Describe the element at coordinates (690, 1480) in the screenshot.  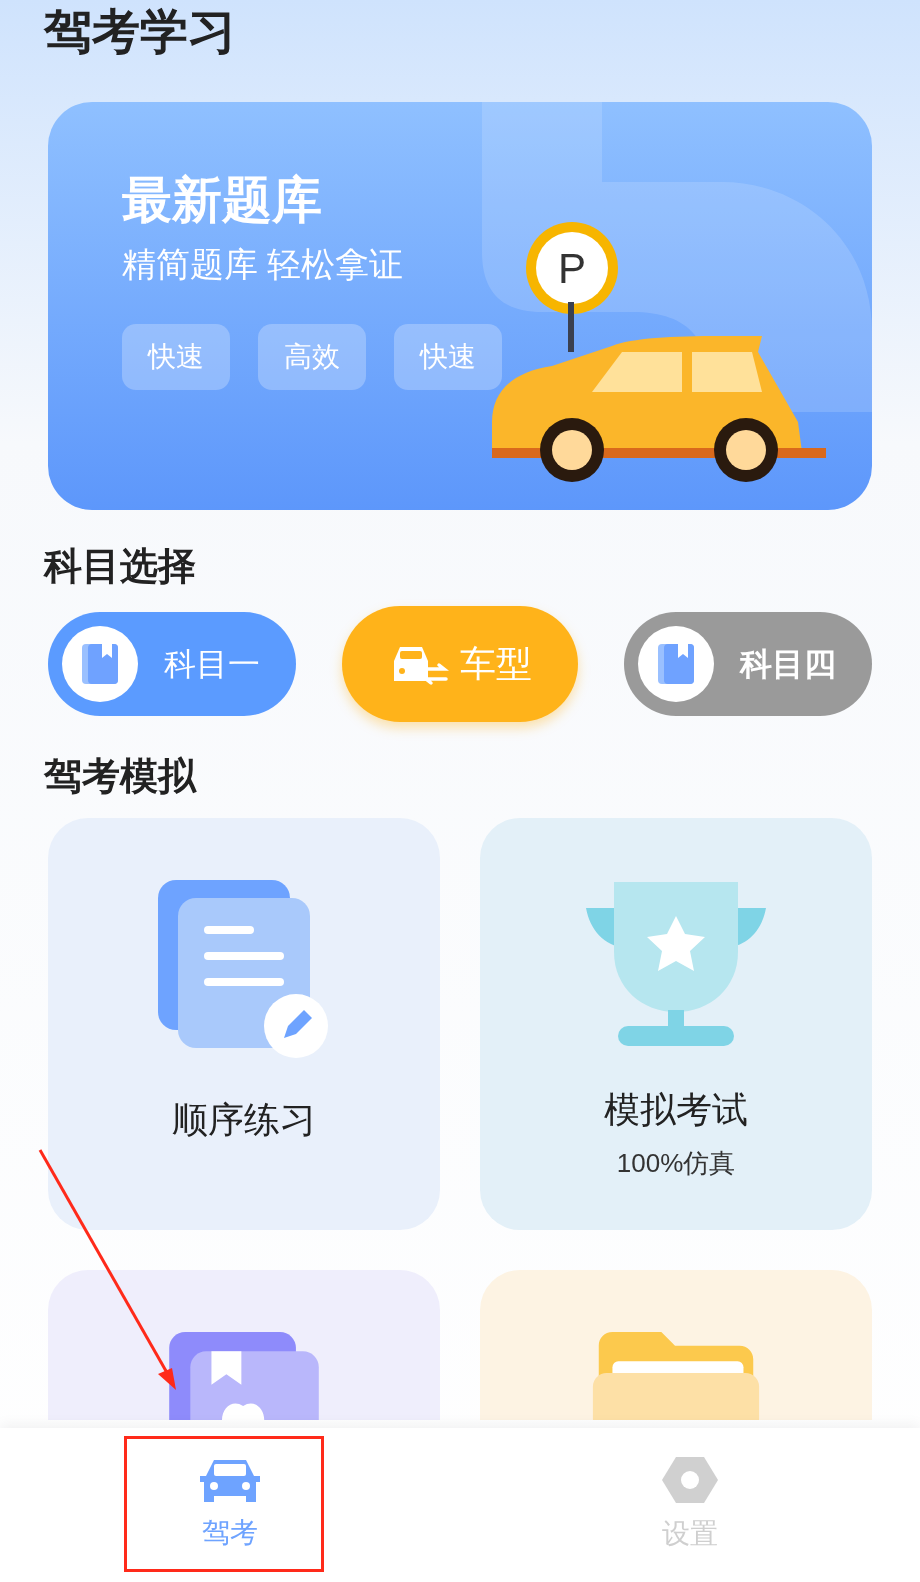
I see `settings-icon` at that location.